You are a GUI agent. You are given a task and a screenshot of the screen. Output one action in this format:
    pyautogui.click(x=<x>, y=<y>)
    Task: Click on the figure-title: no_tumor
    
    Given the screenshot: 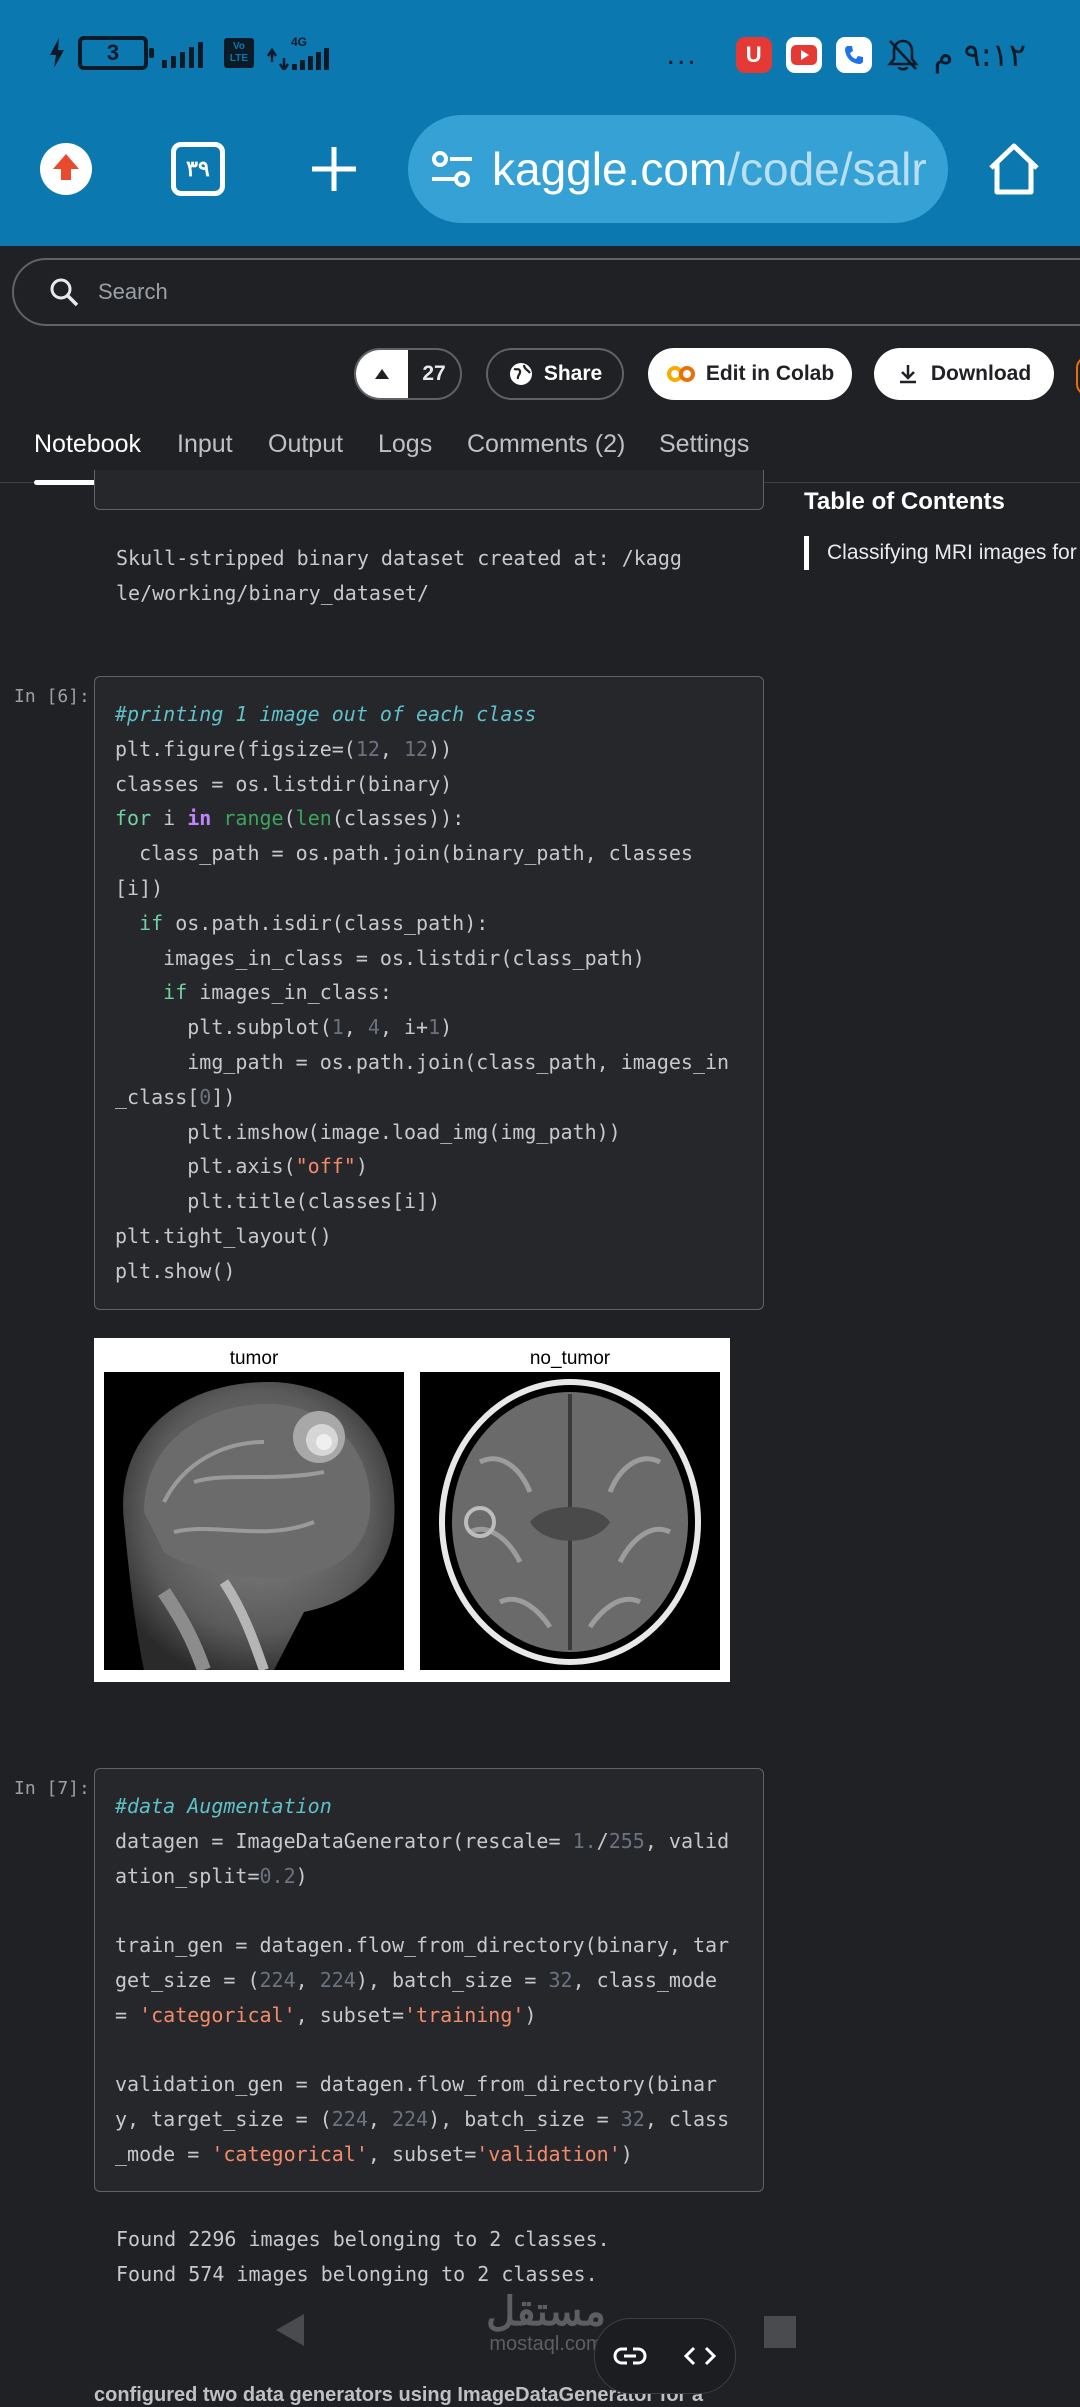 What is the action you would take?
    pyautogui.click(x=570, y=1358)
    